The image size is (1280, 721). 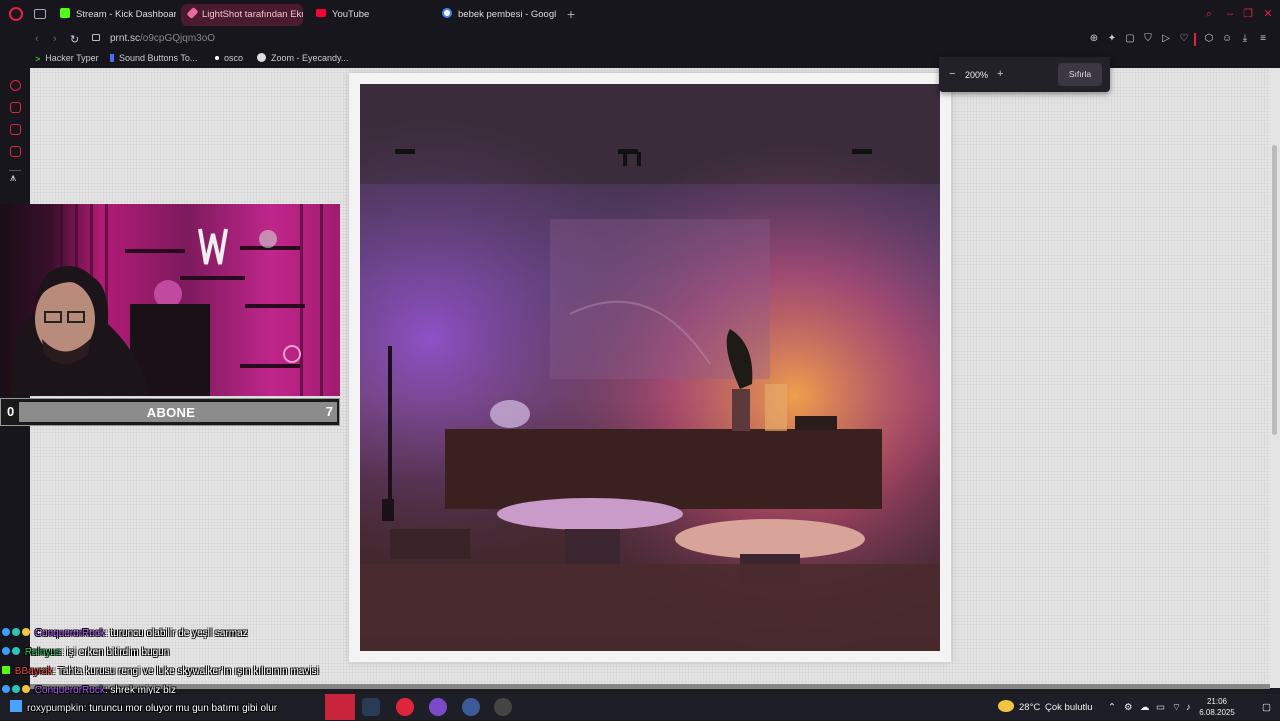 I want to click on zoom-in-button: +, so click(x=1000, y=74).